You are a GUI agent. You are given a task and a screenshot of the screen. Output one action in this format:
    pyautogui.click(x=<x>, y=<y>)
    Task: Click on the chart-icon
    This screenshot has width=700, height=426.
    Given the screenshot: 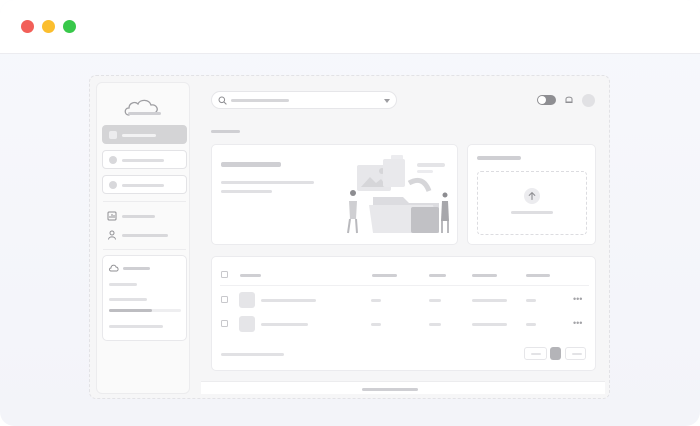 What is the action you would take?
    pyautogui.click(x=112, y=216)
    